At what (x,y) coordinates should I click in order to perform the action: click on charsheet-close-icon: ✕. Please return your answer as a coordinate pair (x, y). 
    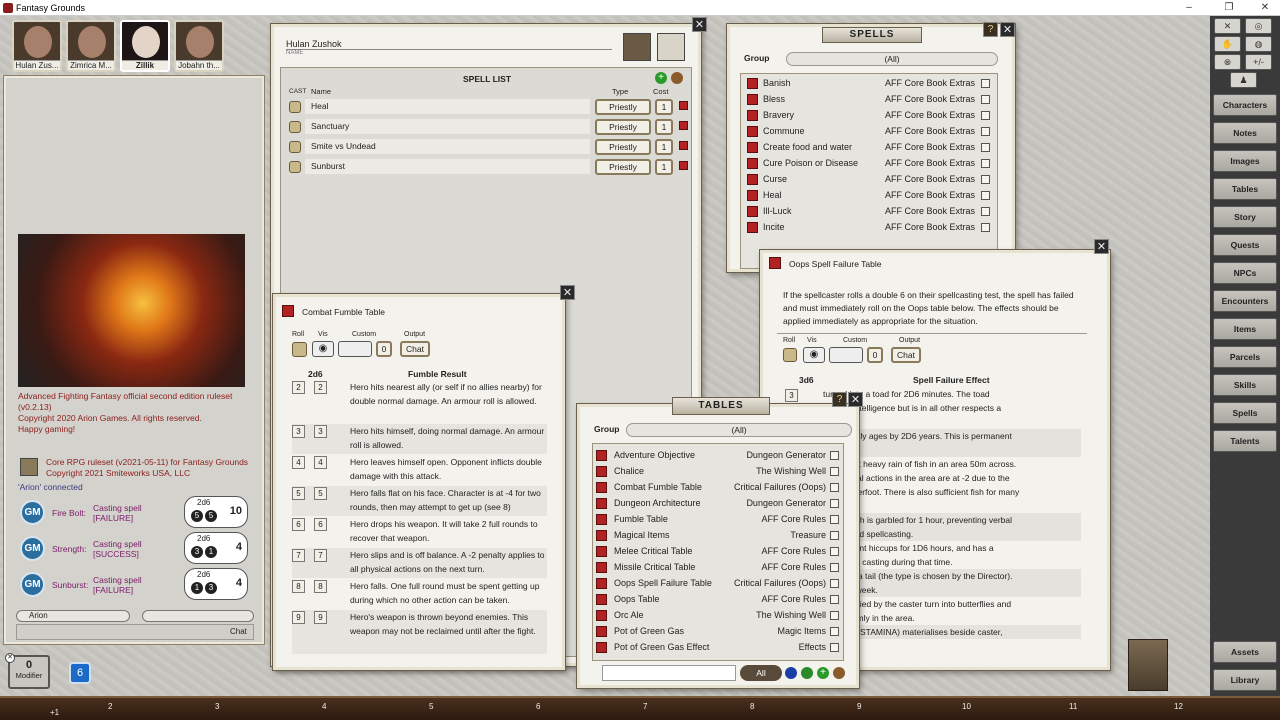
    Looking at the image, I should click on (699, 24).